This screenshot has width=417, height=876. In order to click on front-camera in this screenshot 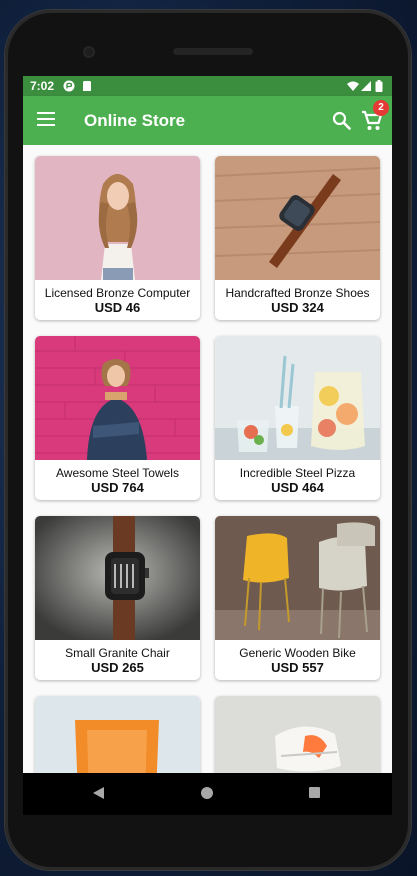, I will do `click(89, 52)`.